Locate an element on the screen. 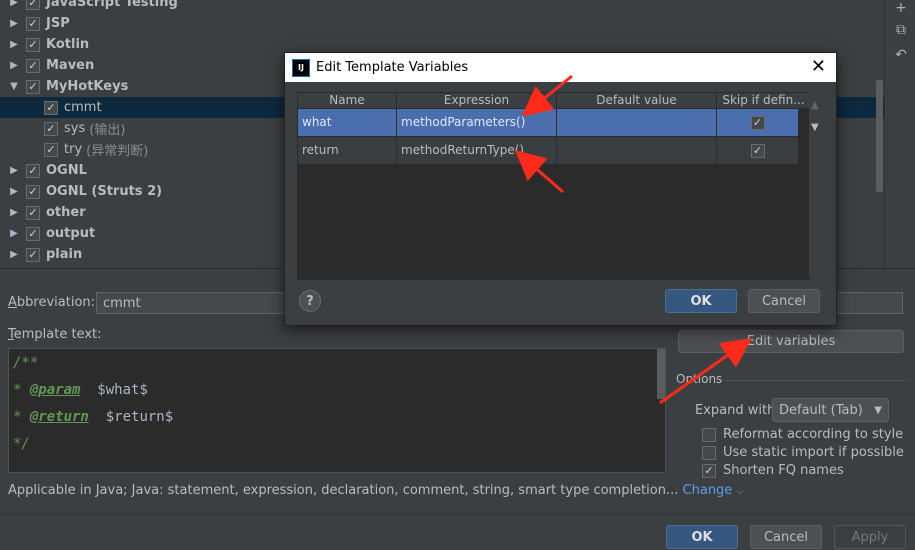  arrow-to-method-return-type is located at coordinates (539, 172).